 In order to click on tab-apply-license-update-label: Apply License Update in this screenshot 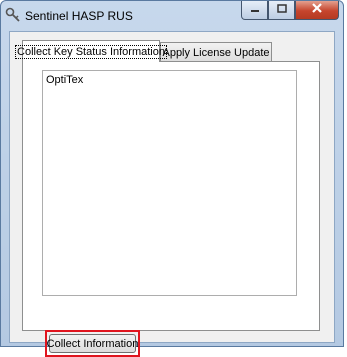, I will do `click(216, 52)`.